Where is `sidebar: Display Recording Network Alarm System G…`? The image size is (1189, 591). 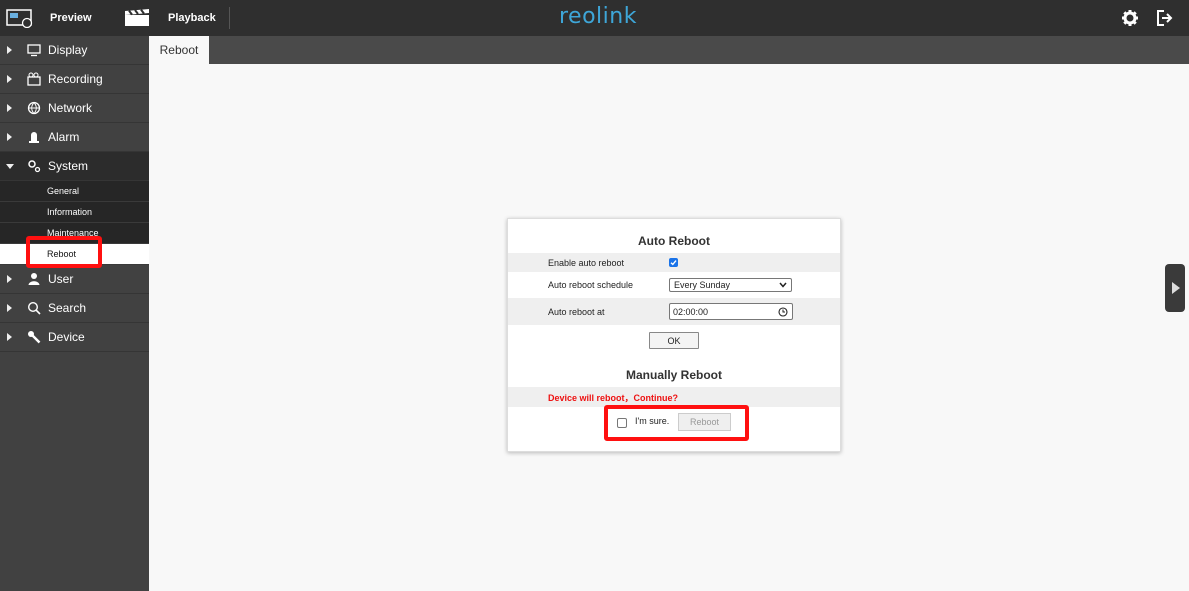 sidebar: Display Recording Network Alarm System G… is located at coordinates (74, 313).